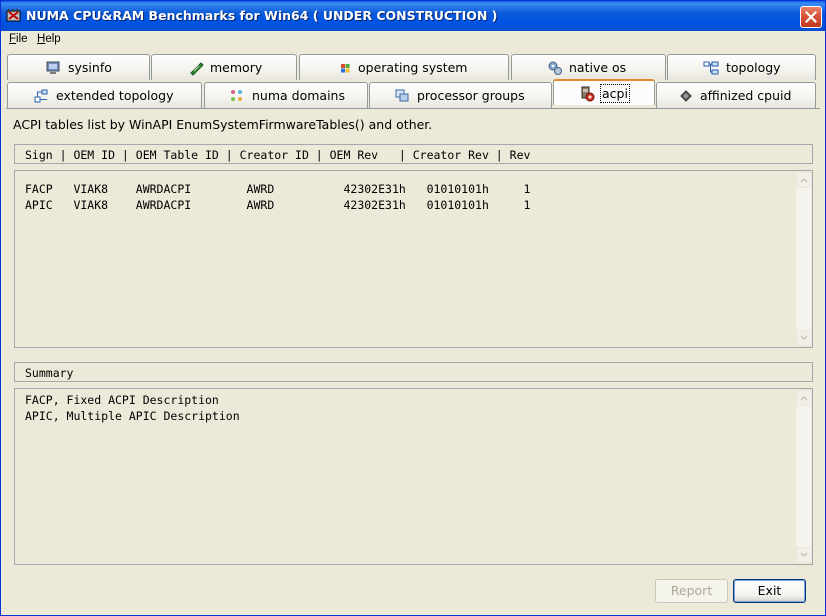 This screenshot has height=616, width=826. I want to click on summary-header: Summary, so click(413, 372).